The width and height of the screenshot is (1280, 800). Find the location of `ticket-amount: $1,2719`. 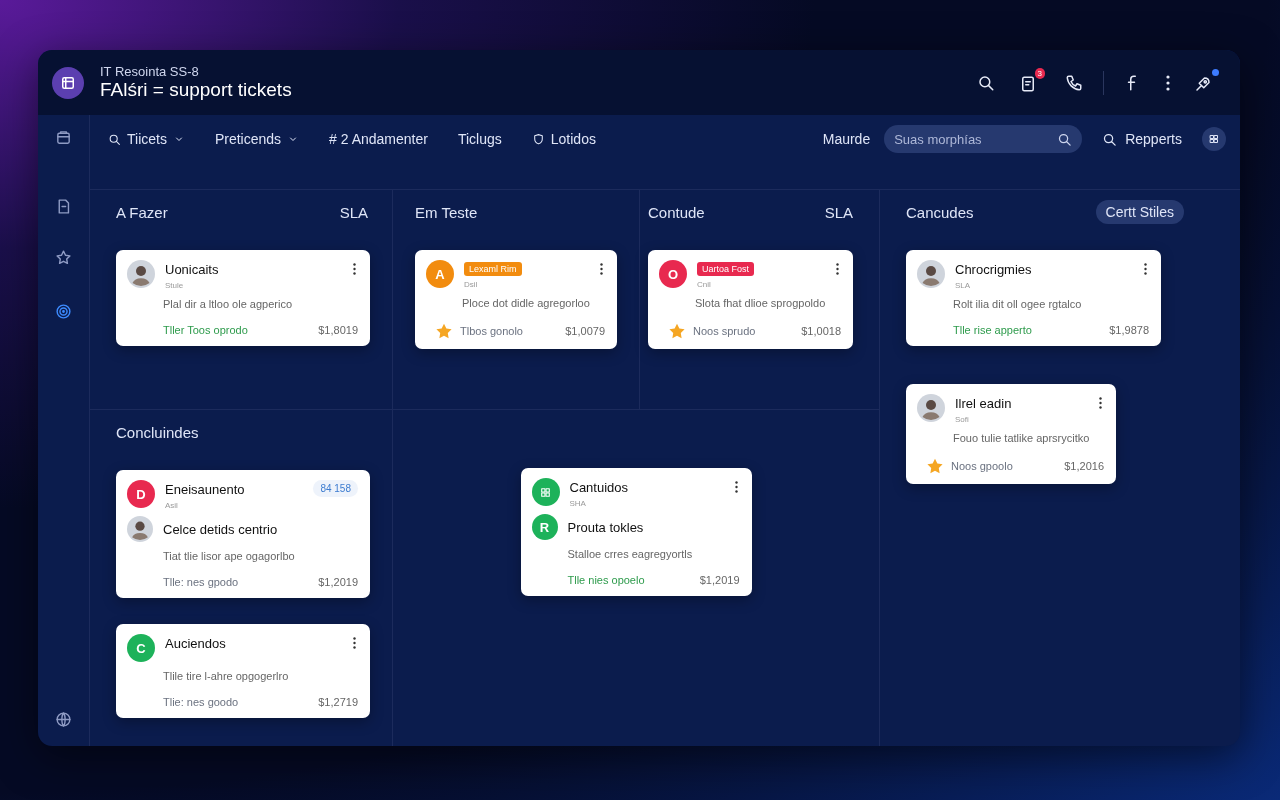

ticket-amount: $1,2719 is located at coordinates (338, 702).